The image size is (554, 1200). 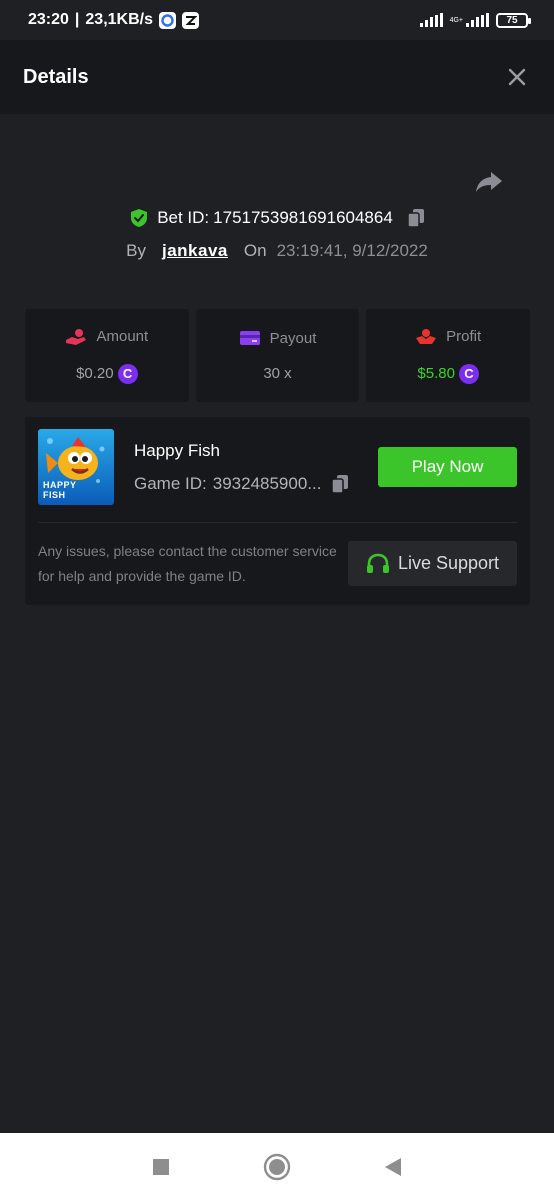 I want to click on bet-id-row: Bet ID: 1751753981691604864, so click(x=277, y=218).